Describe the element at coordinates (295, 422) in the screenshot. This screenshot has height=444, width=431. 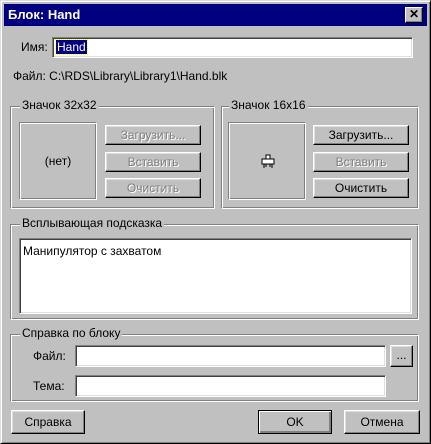
I see `ok-button: OK` at that location.